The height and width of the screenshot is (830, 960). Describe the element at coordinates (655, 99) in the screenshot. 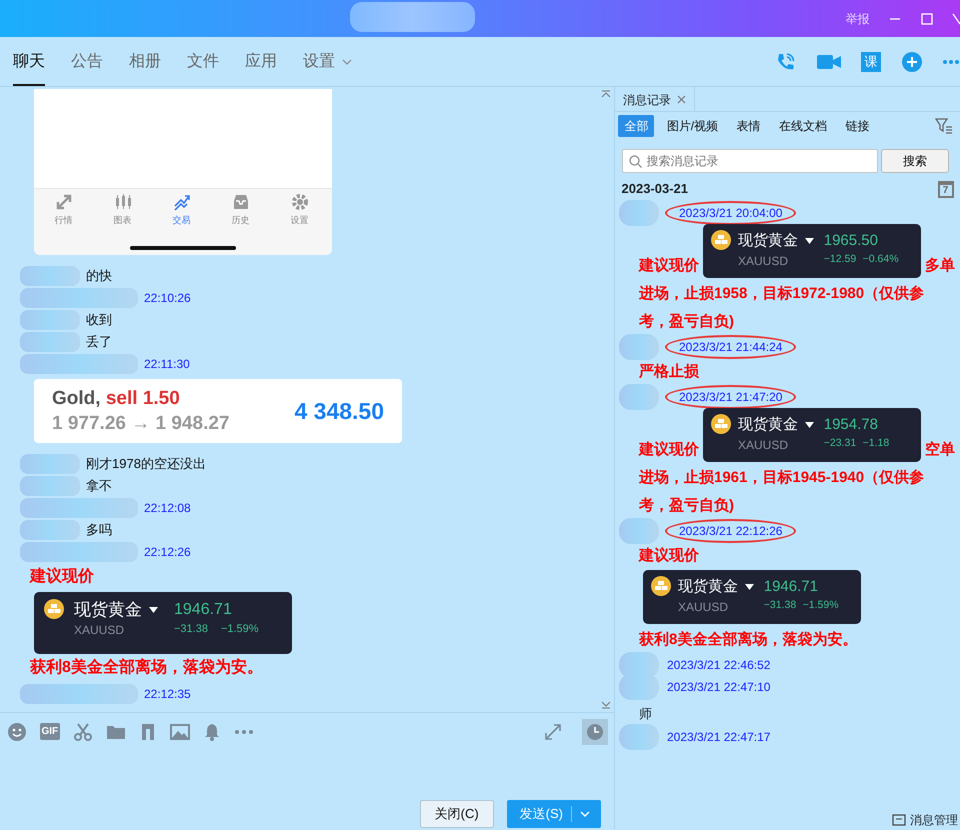

I see `history-tab: 消息记录` at that location.